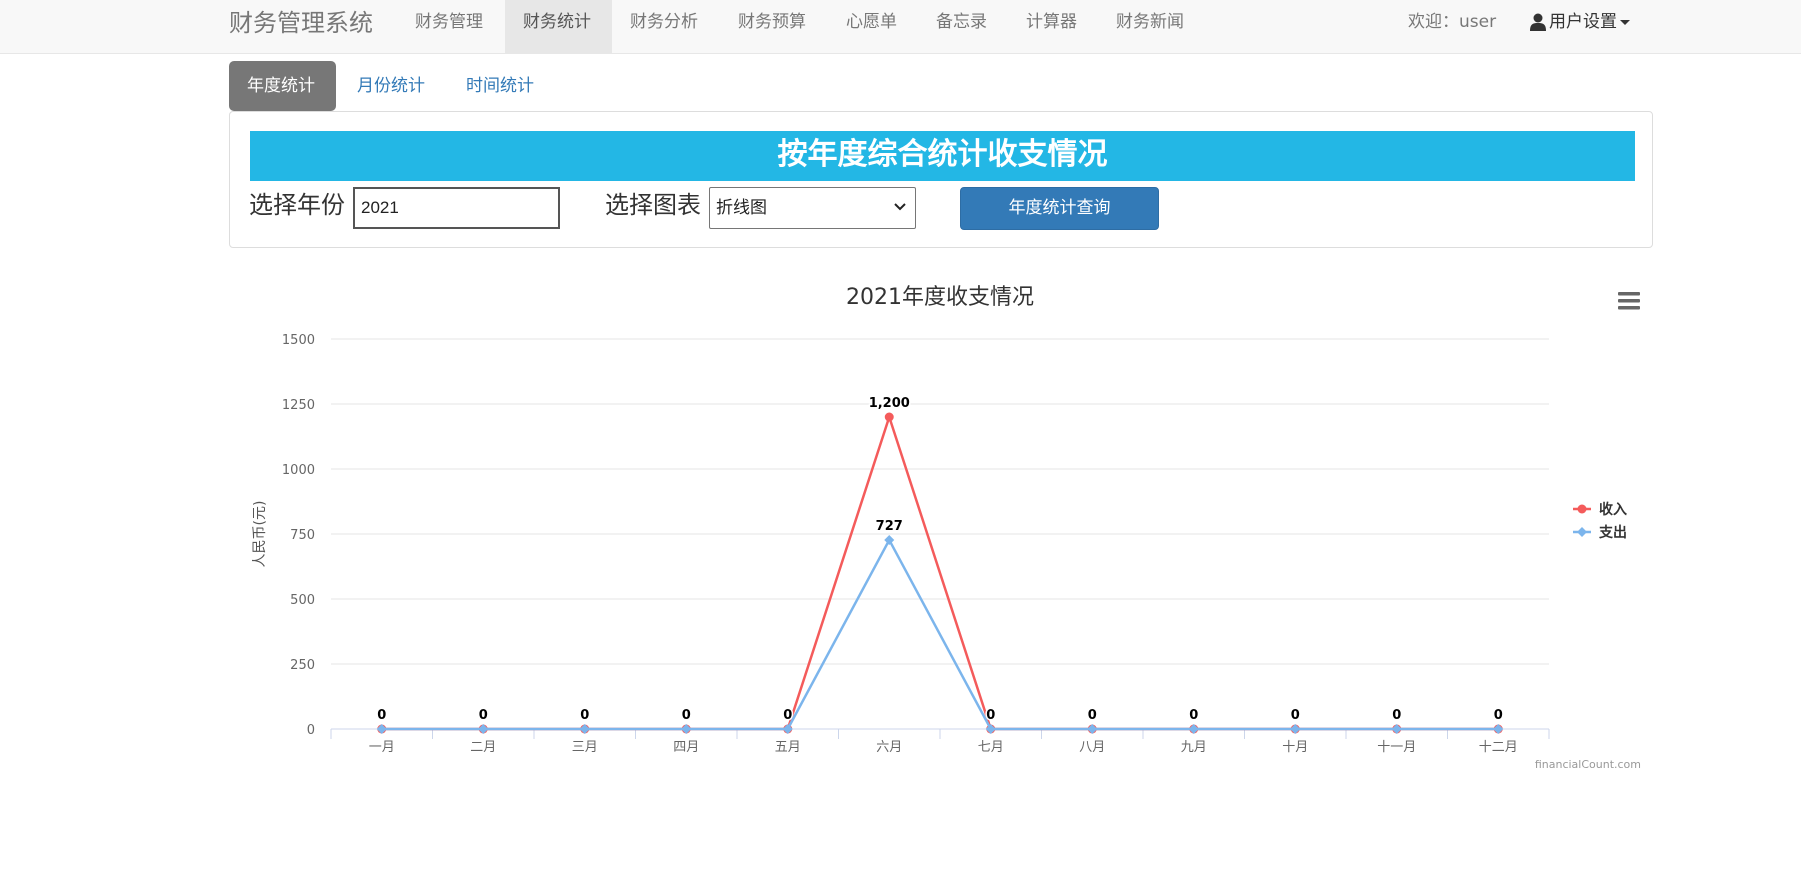  What do you see at coordinates (812, 208) in the screenshot?
I see `chart-type-select: 折线图` at bounding box center [812, 208].